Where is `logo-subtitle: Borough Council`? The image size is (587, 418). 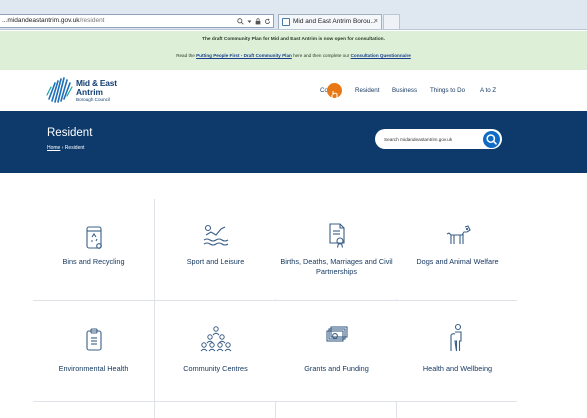 logo-subtitle: Borough Council is located at coordinates (93, 99).